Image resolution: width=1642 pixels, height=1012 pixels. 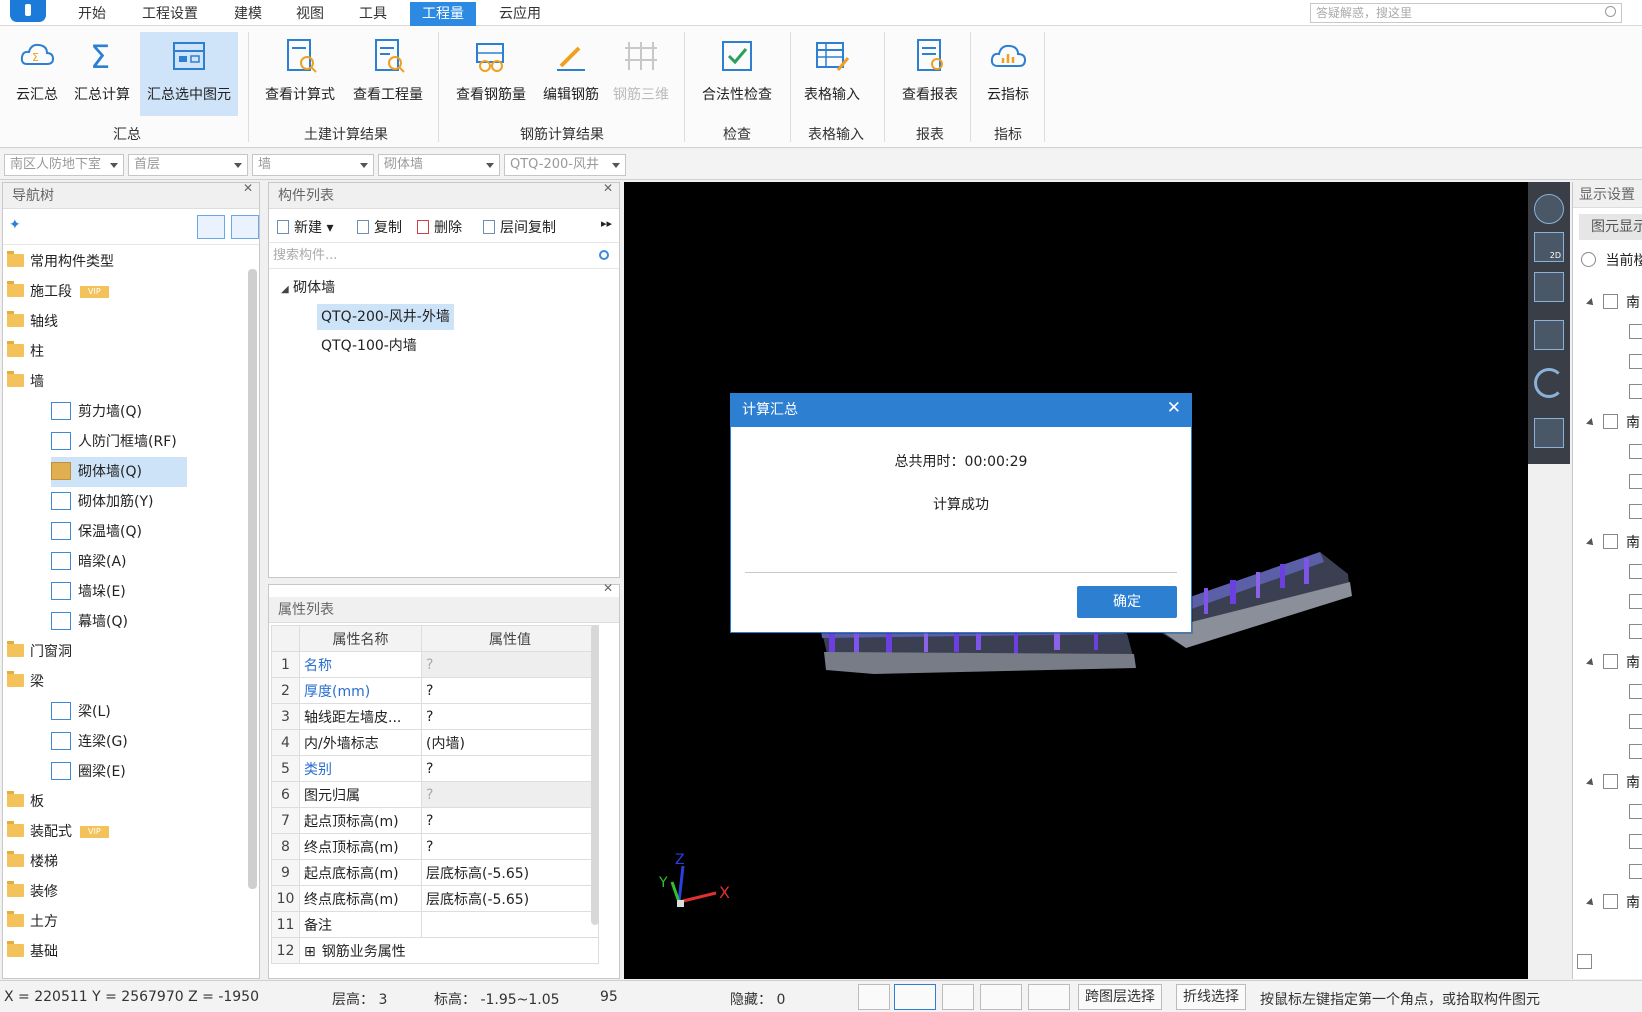 I want to click on component-item: QTQ-200-风井-外墙, so click(x=385, y=317).